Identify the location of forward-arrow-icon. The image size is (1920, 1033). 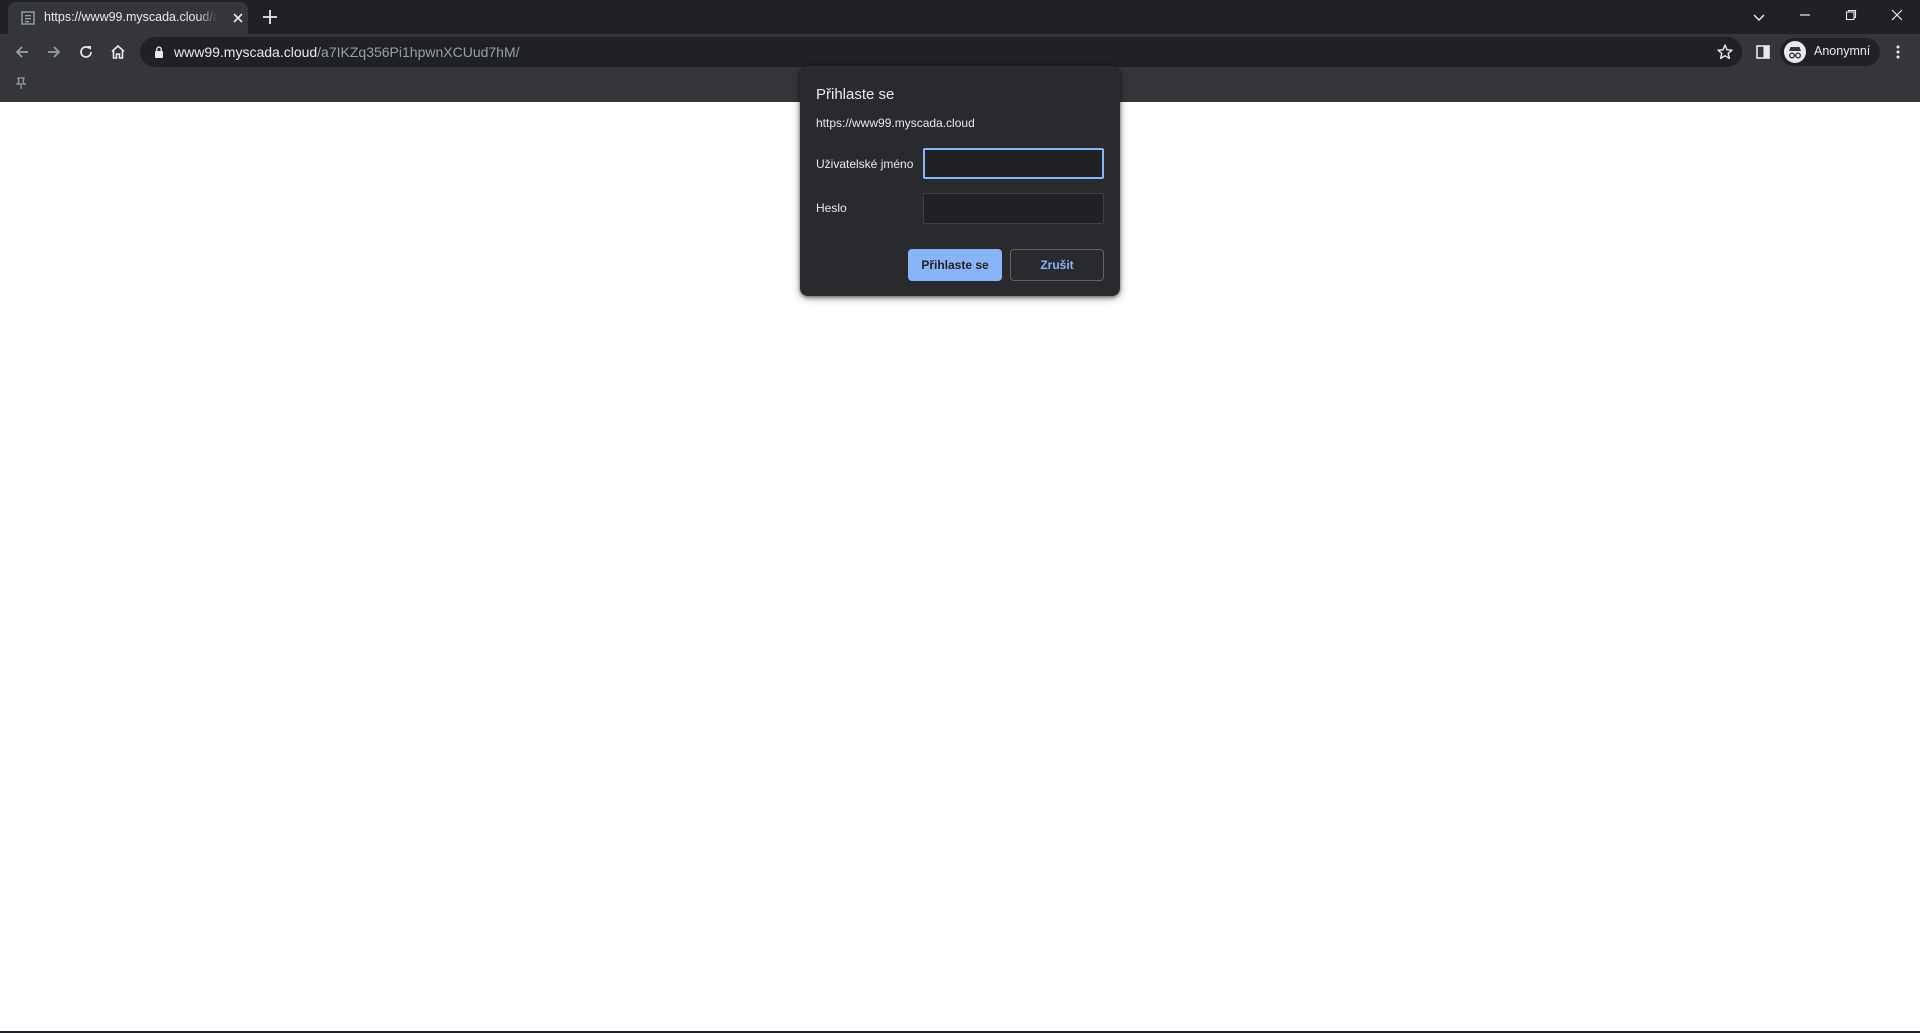
(54, 52).